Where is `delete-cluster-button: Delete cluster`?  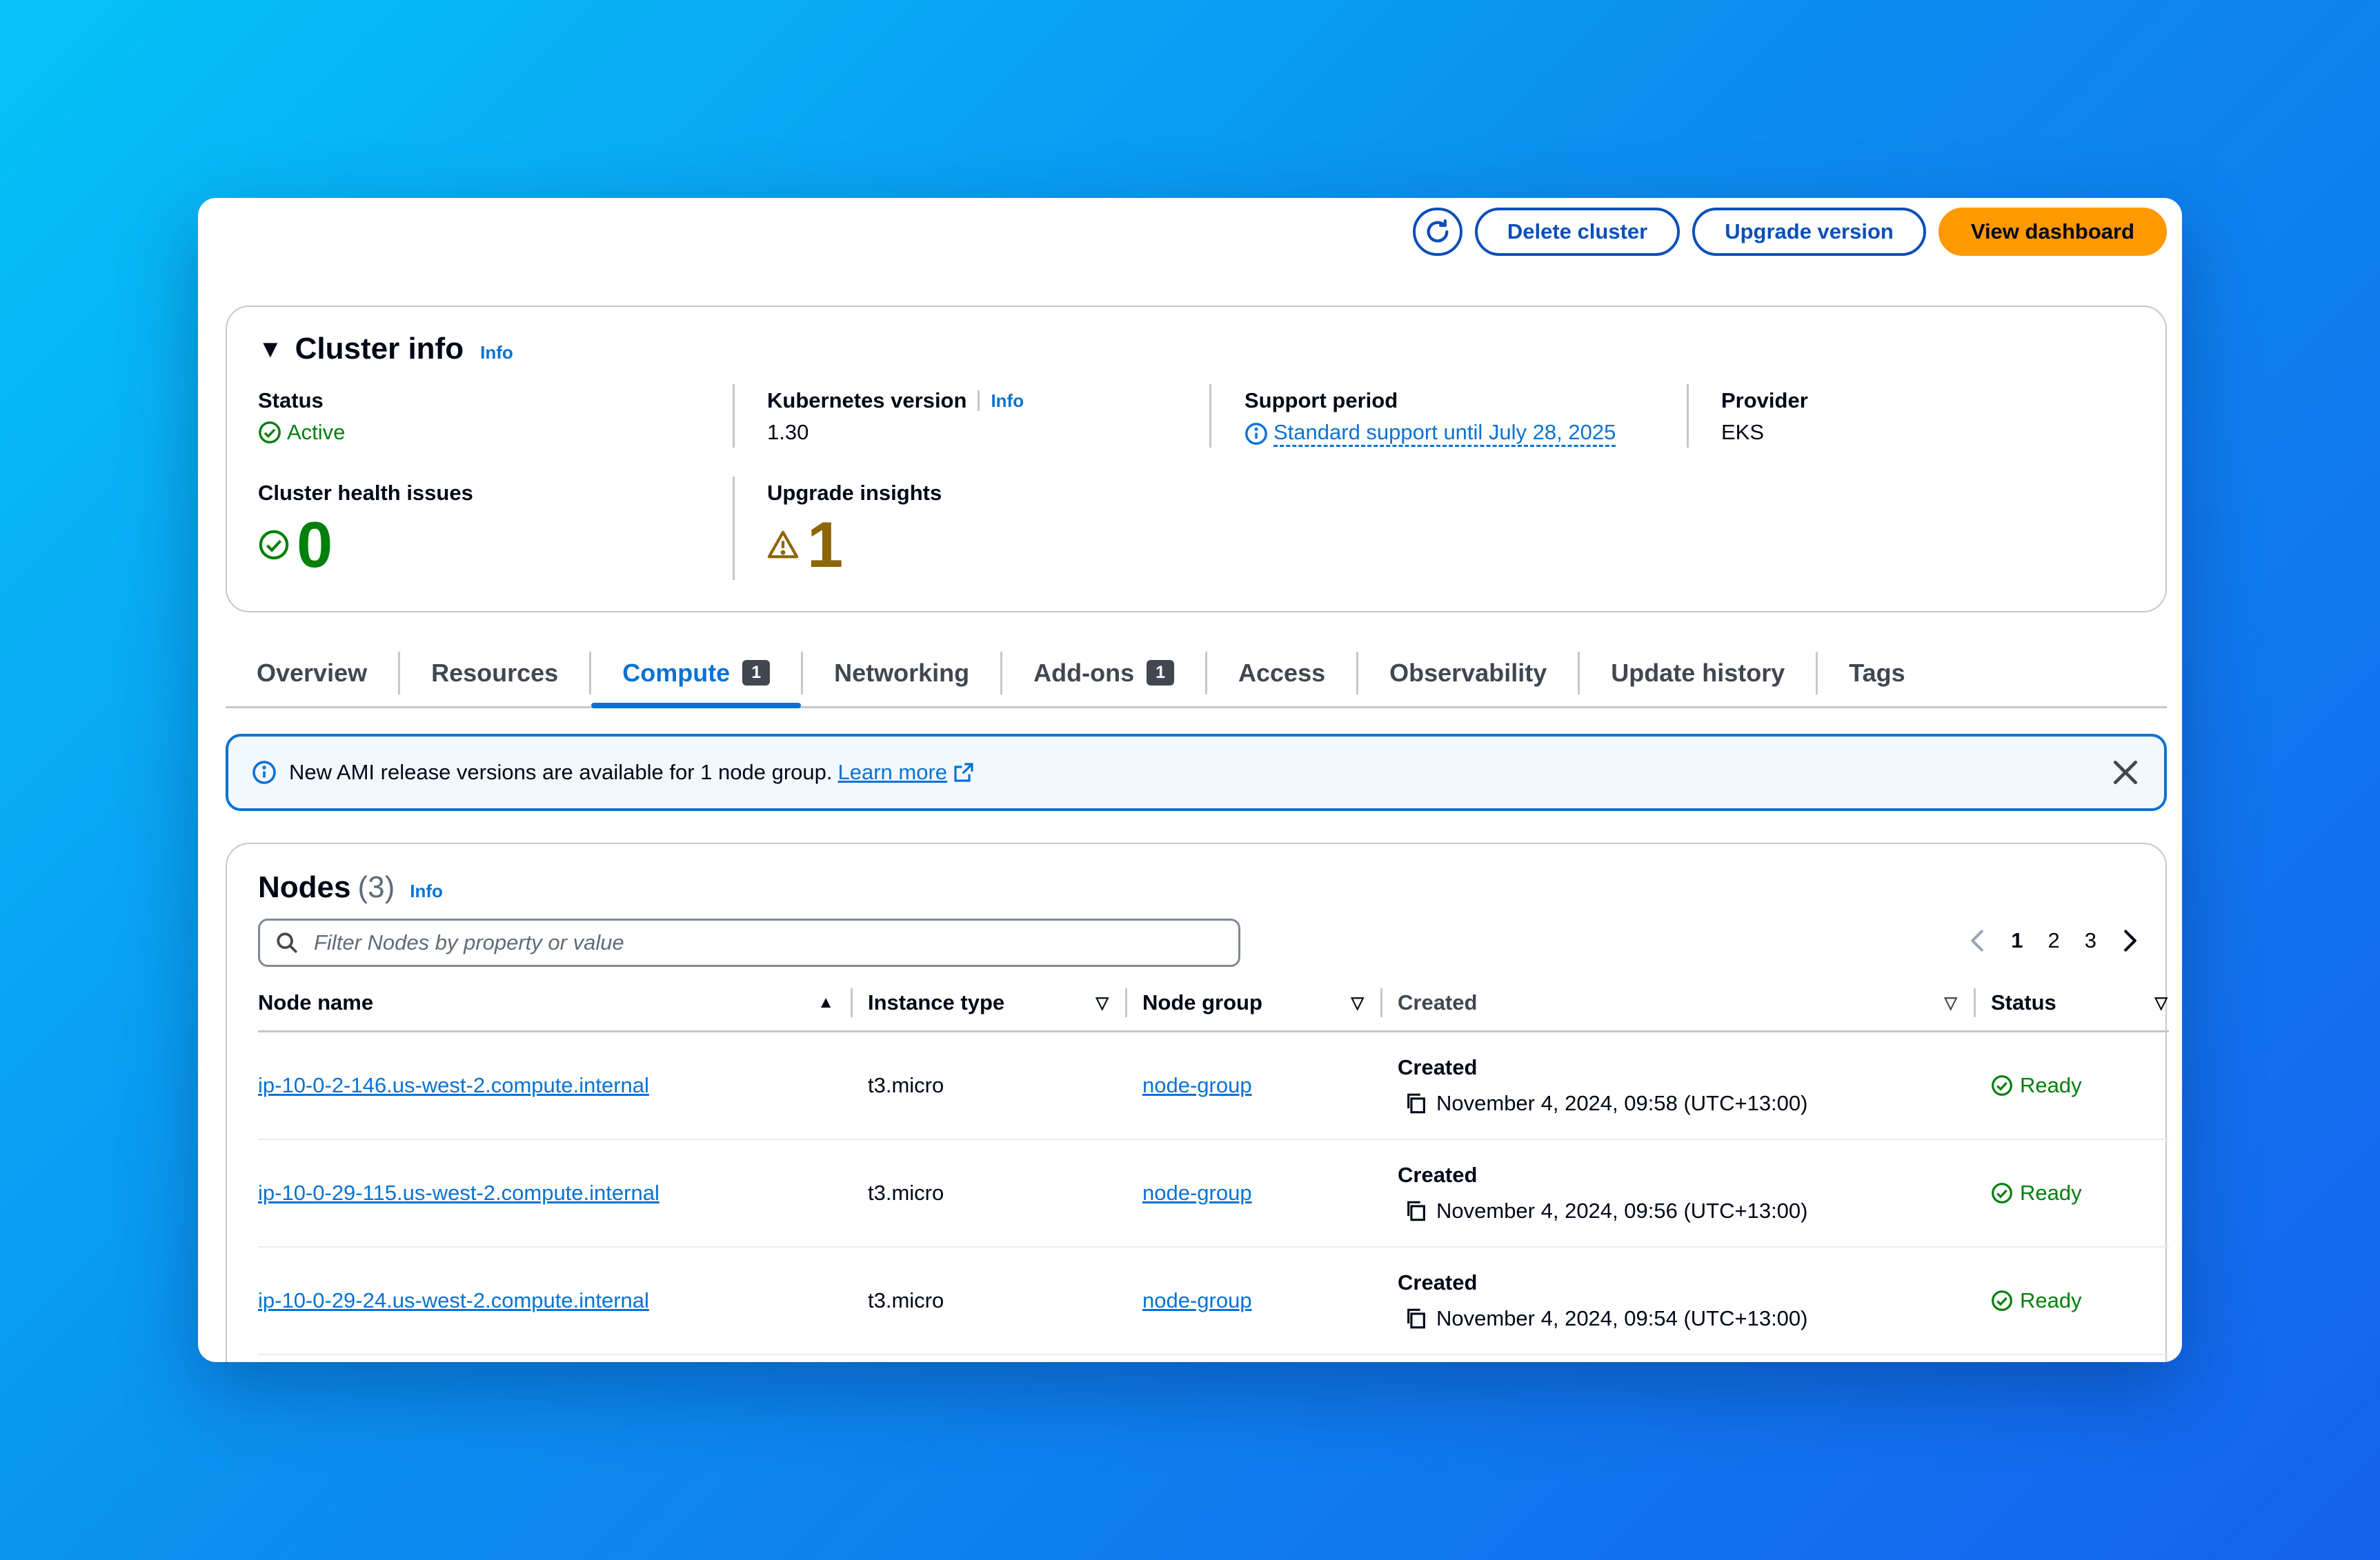
delete-cluster-button: Delete cluster is located at coordinates (1577, 232).